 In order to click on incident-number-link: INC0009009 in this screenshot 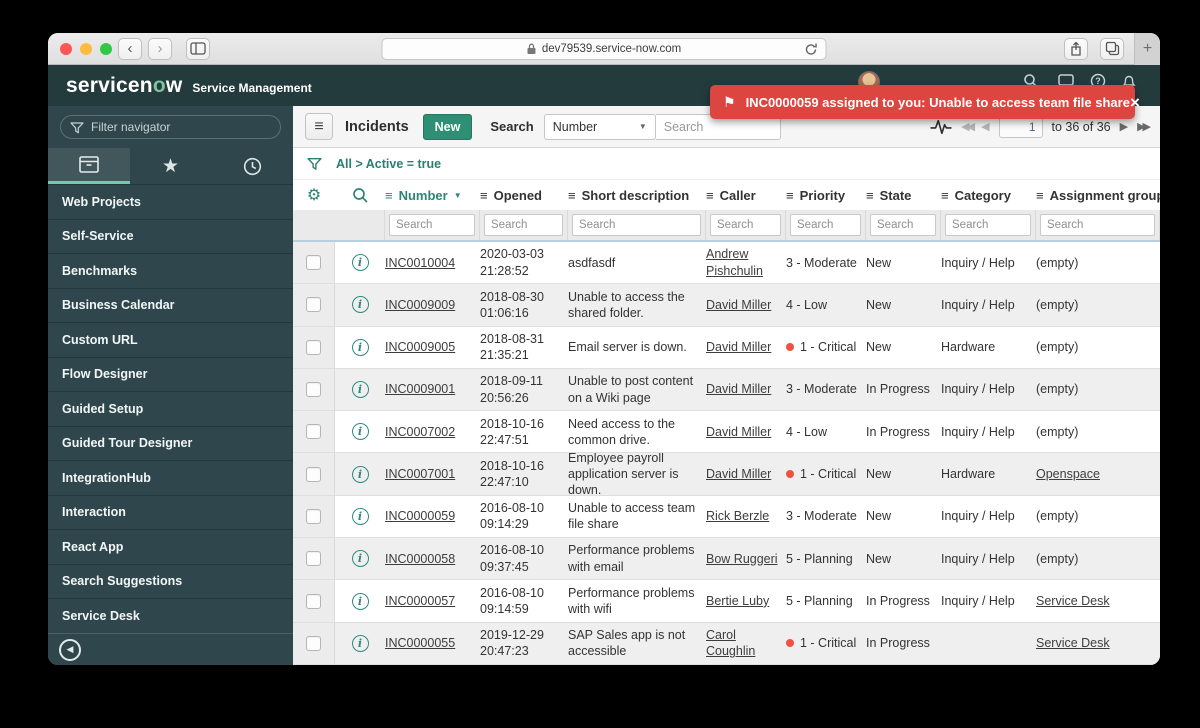, I will do `click(420, 305)`.